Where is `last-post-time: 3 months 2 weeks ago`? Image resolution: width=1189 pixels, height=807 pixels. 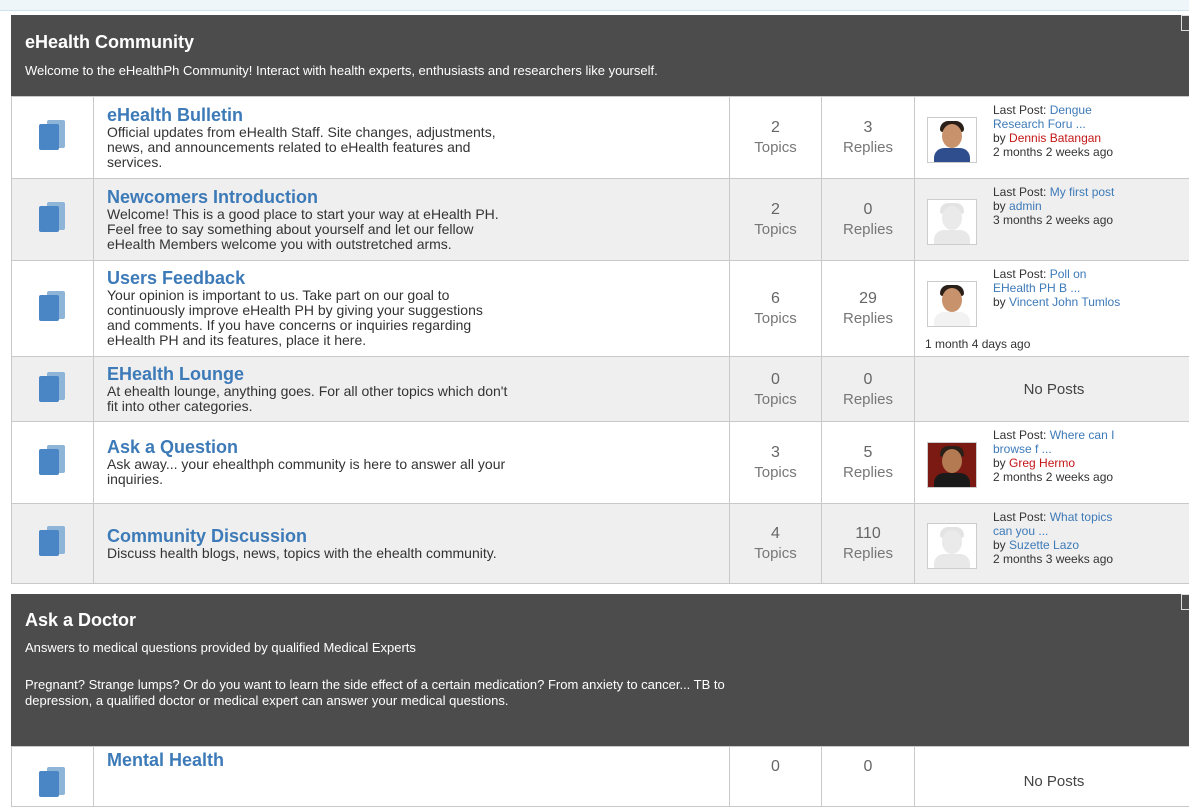 last-post-time: 3 months 2 weeks ago is located at coordinates (1053, 220).